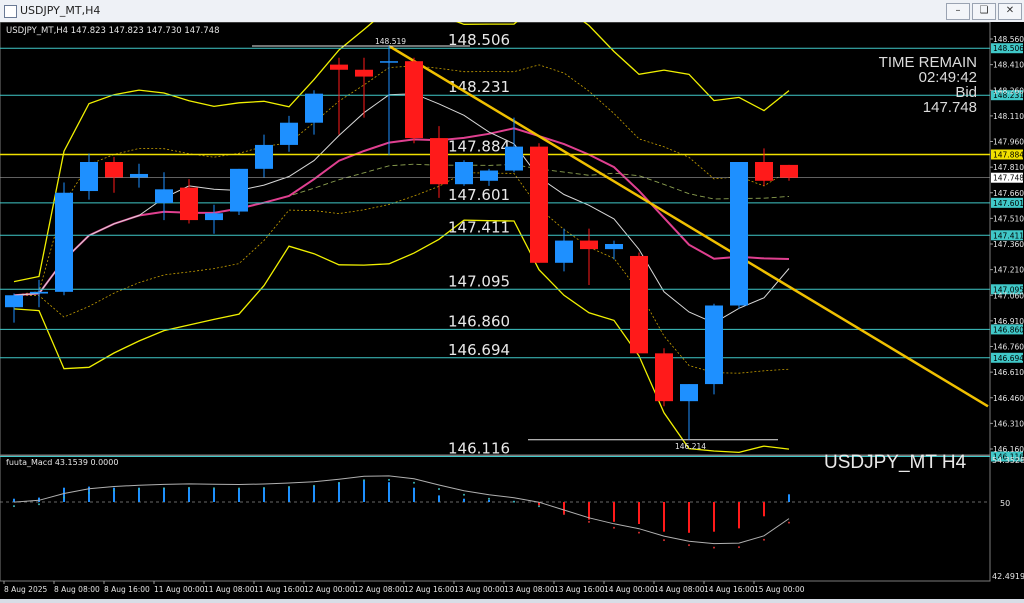 This screenshot has height=603, width=1024. What do you see at coordinates (512, 11) in the screenshot?
I see `title-bar: USDJPY_MT,H4 – ❏ ✕` at bounding box center [512, 11].